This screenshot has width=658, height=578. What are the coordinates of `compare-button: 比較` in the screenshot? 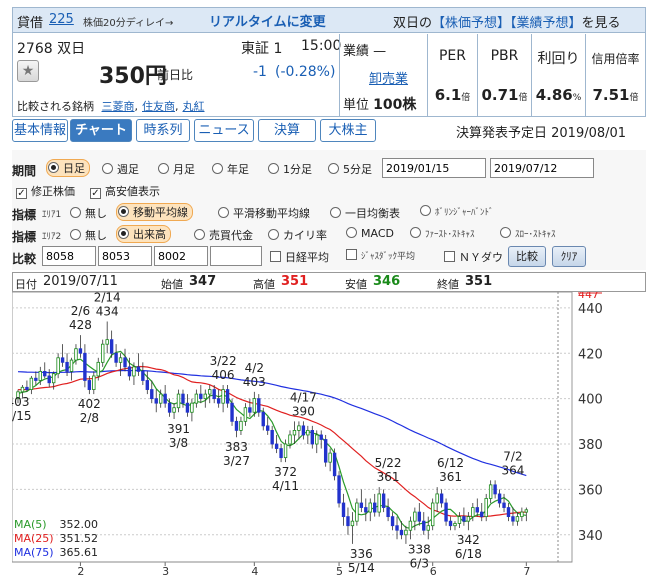 It's located at (527, 256).